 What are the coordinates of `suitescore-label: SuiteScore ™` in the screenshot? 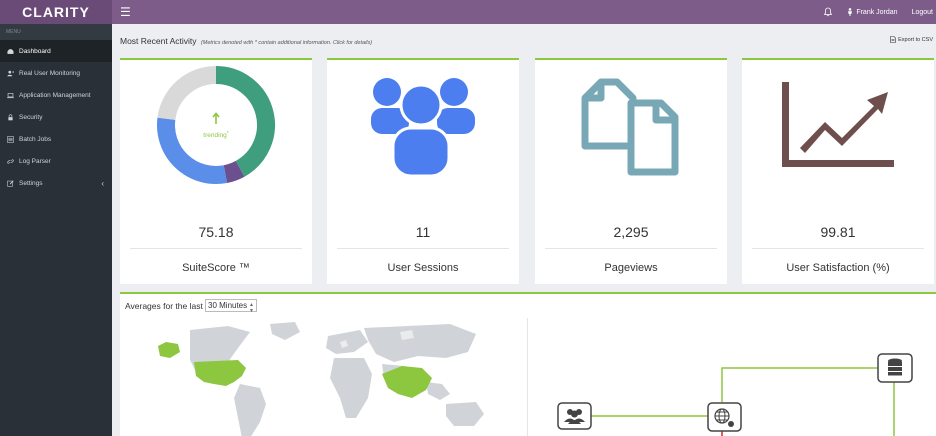 It's located at (216, 268).